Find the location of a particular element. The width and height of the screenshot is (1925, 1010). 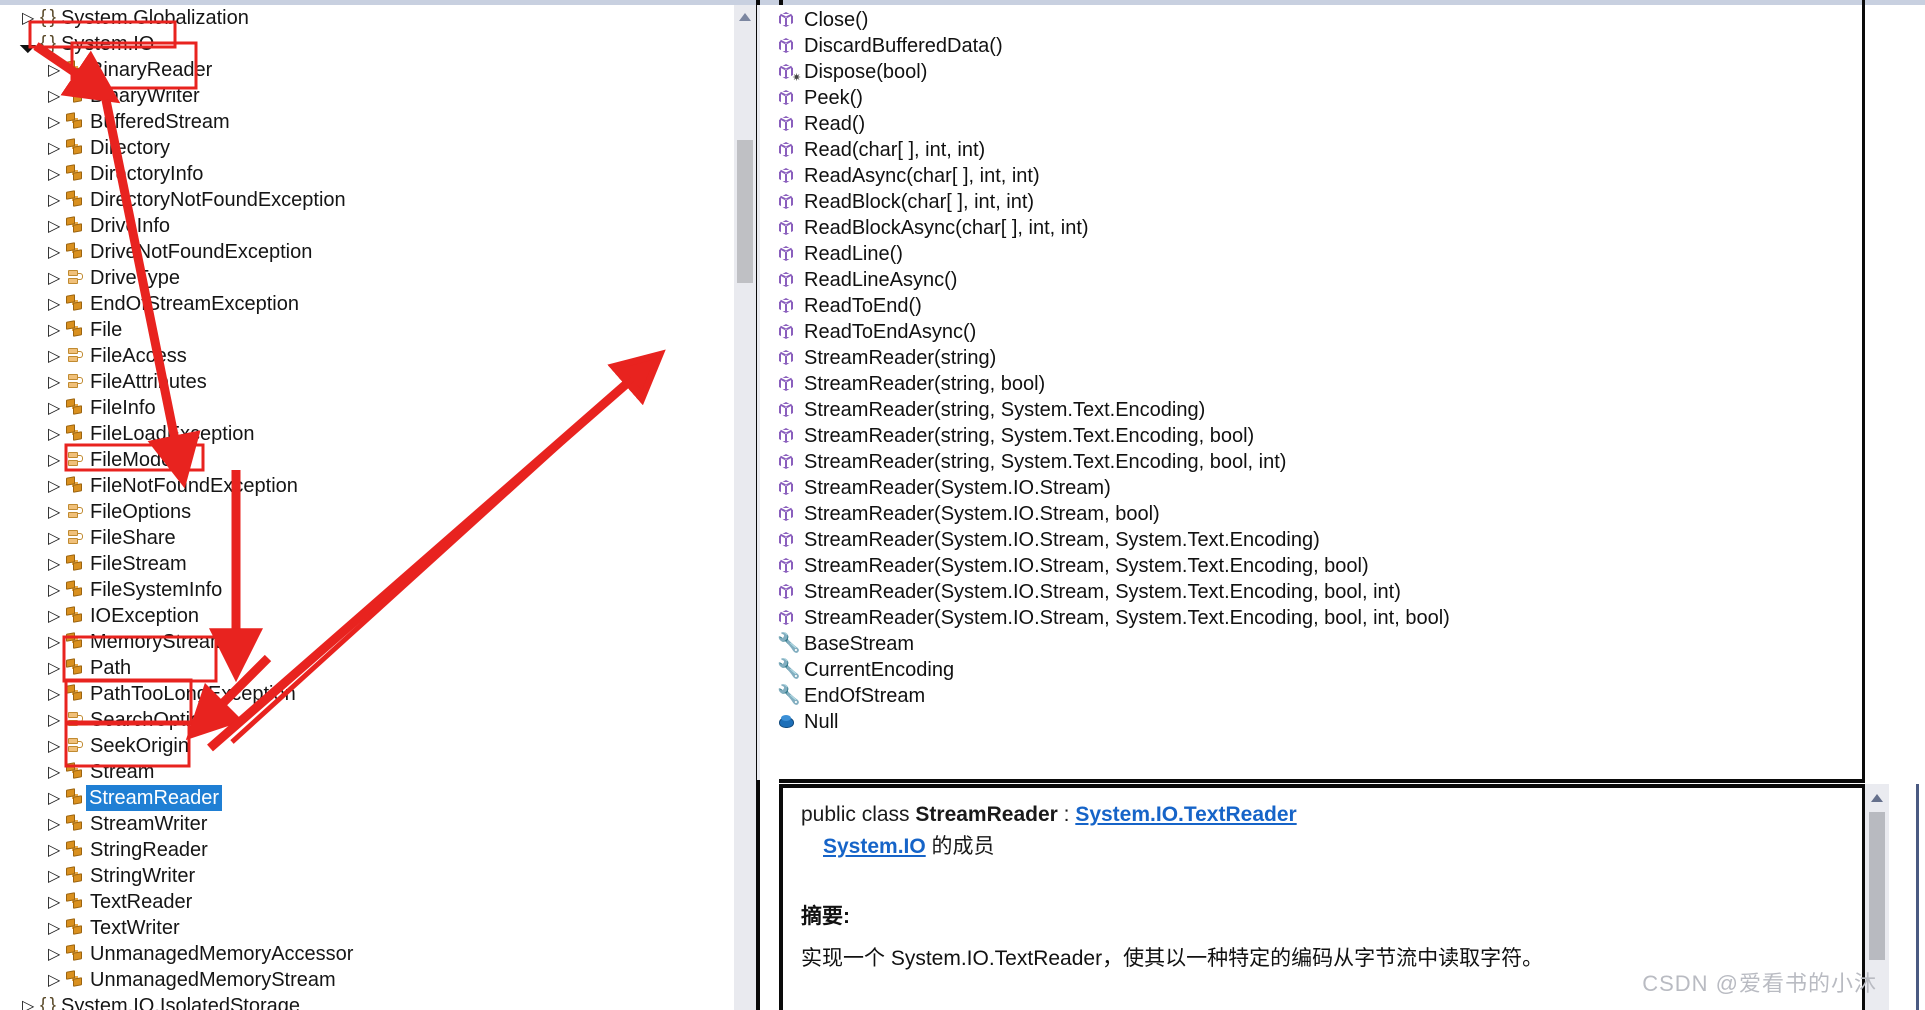

member-list-item: Read(char[ ], int, int) is located at coordinates (1310, 150).